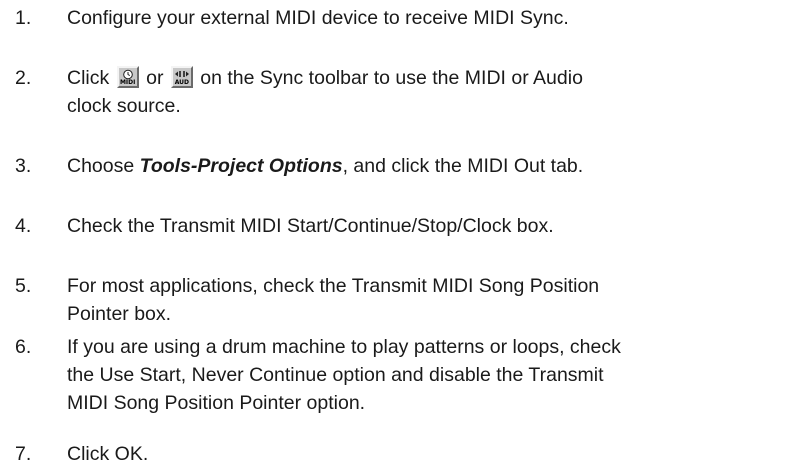 The image size is (796, 468). Describe the element at coordinates (23, 286) in the screenshot. I see `step-number: 5.` at that location.